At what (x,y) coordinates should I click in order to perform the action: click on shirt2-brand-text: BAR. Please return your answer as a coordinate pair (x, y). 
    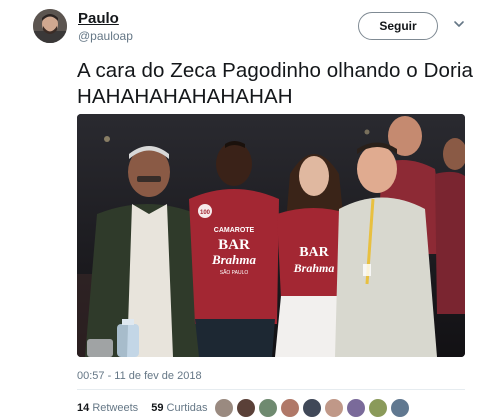
    Looking at the image, I should click on (314, 252).